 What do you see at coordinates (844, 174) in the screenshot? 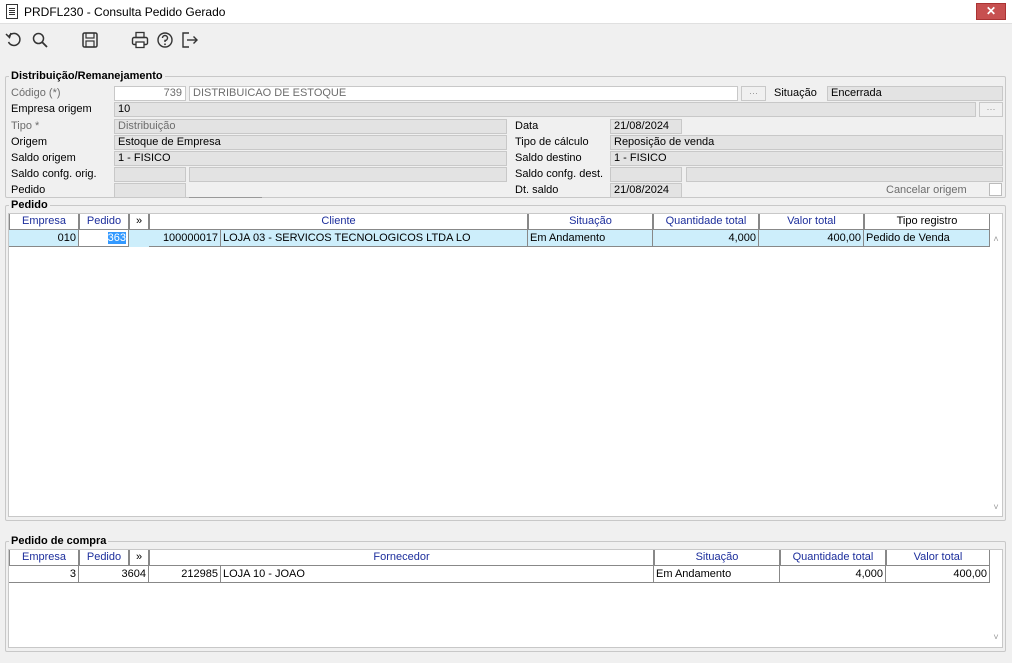
I see `saldo-confg-dest-description` at bounding box center [844, 174].